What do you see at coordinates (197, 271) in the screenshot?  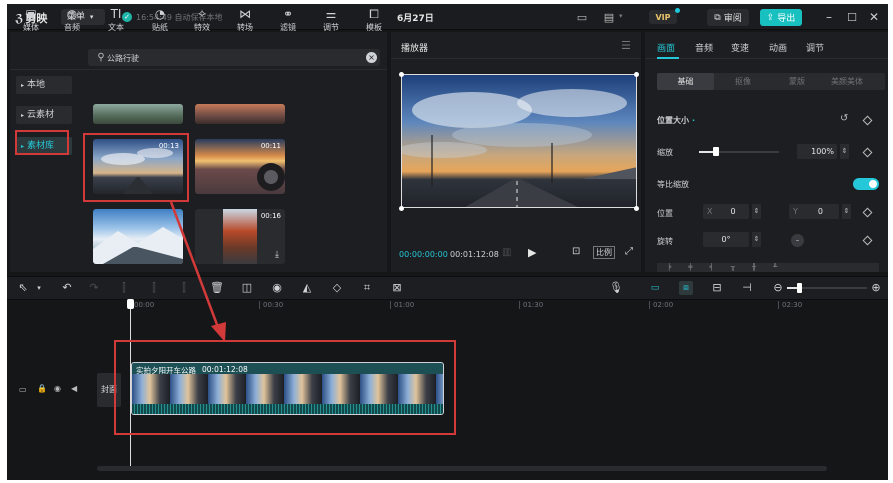 I see `annotation-arrow` at bounding box center [197, 271].